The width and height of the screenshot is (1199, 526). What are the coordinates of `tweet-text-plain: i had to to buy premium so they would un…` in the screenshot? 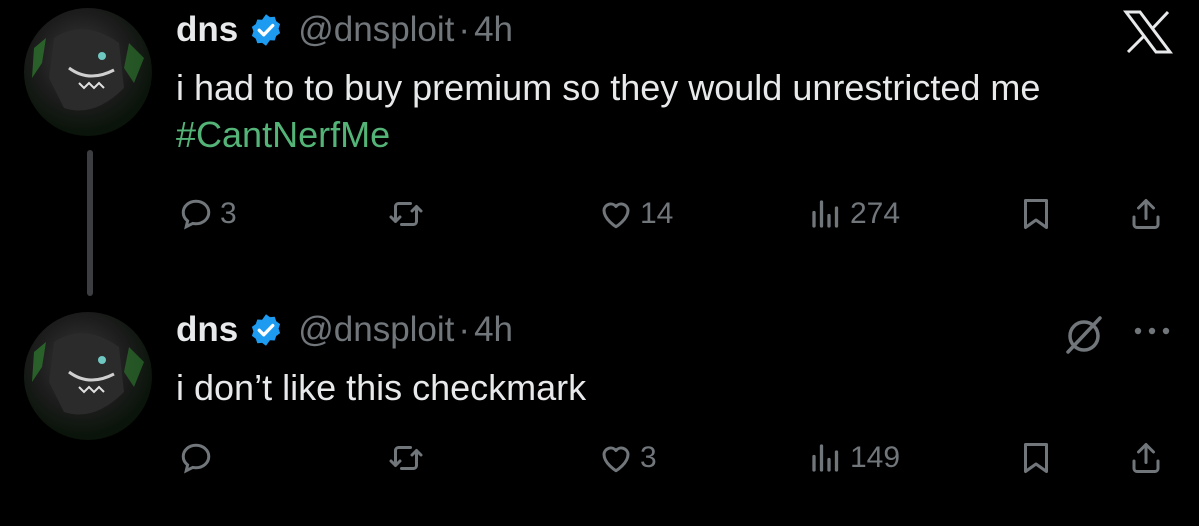 It's located at (608, 87).